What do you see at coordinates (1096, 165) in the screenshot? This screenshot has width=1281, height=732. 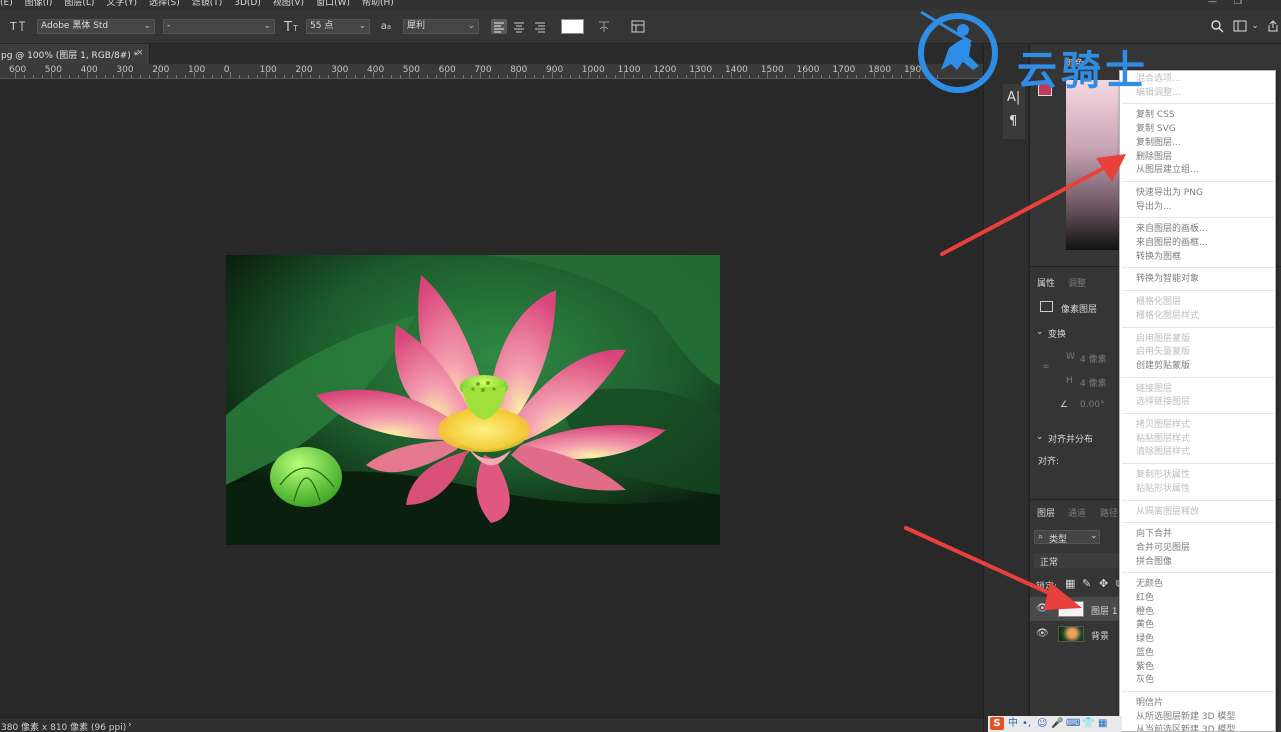 I see `color-picker-field` at bounding box center [1096, 165].